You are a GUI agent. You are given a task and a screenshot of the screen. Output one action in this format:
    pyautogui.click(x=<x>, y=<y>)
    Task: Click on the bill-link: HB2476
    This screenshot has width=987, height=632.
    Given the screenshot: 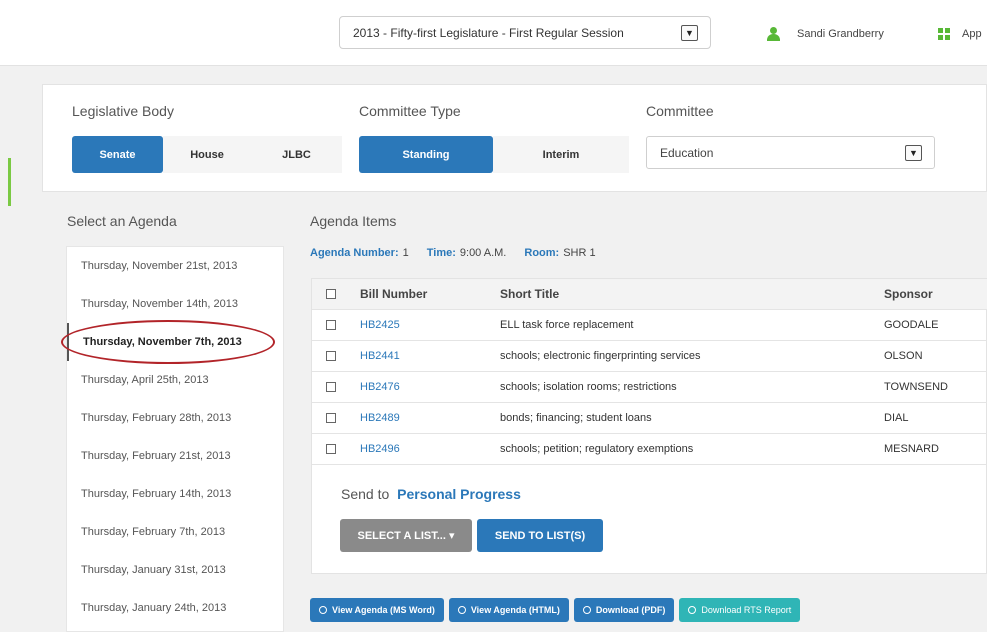 What is the action you would take?
    pyautogui.click(x=380, y=387)
    